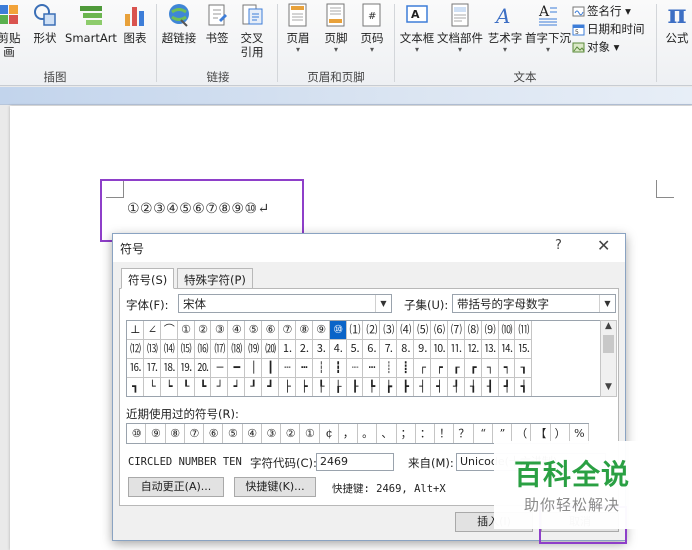  What do you see at coordinates (137, 433) in the screenshot?
I see `recent-symbol-cell: ⑩` at bounding box center [137, 433].